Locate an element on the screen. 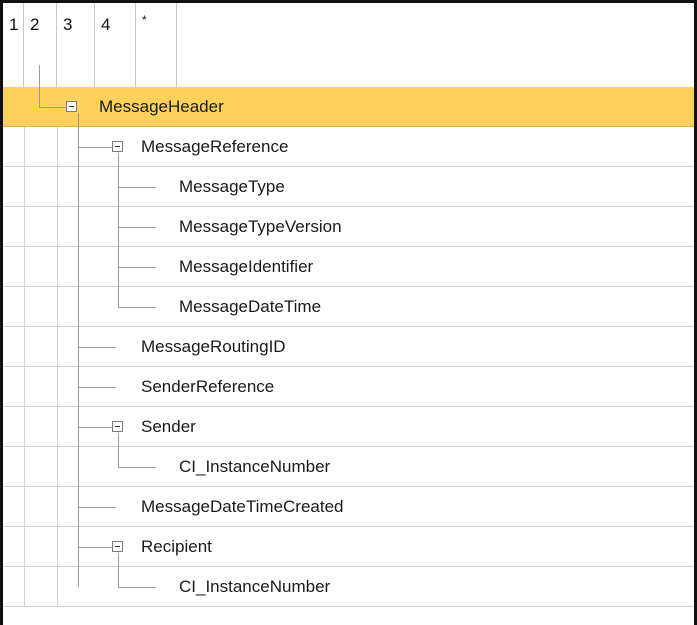 This screenshot has width=697, height=625. tree-node-label: MessageReference is located at coordinates (215, 146).